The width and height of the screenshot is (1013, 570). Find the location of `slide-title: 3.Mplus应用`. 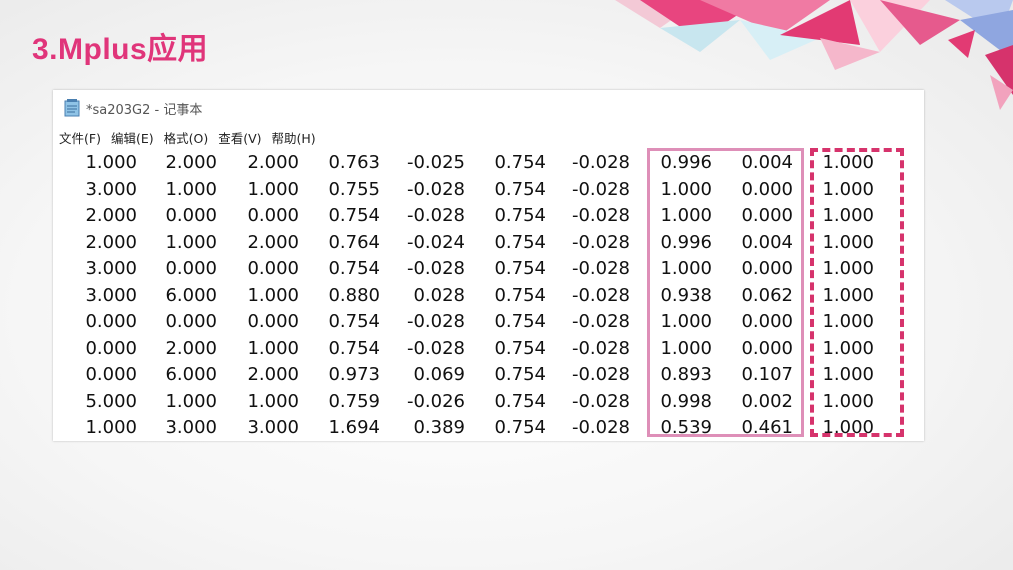

slide-title: 3.Mplus应用 is located at coordinates (120, 49).